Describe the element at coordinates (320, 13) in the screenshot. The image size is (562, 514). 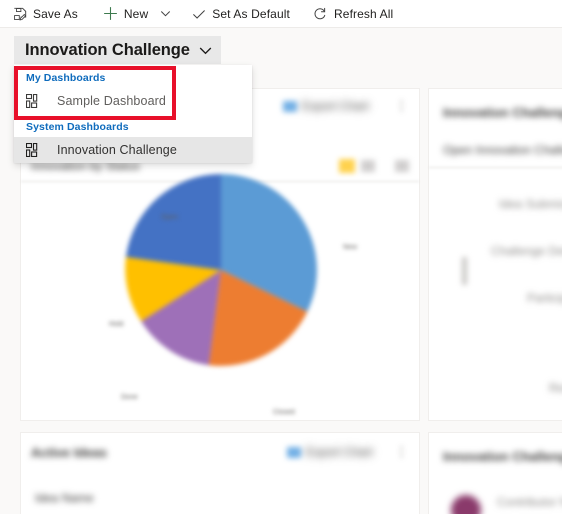
I see `refresh-icon` at that location.